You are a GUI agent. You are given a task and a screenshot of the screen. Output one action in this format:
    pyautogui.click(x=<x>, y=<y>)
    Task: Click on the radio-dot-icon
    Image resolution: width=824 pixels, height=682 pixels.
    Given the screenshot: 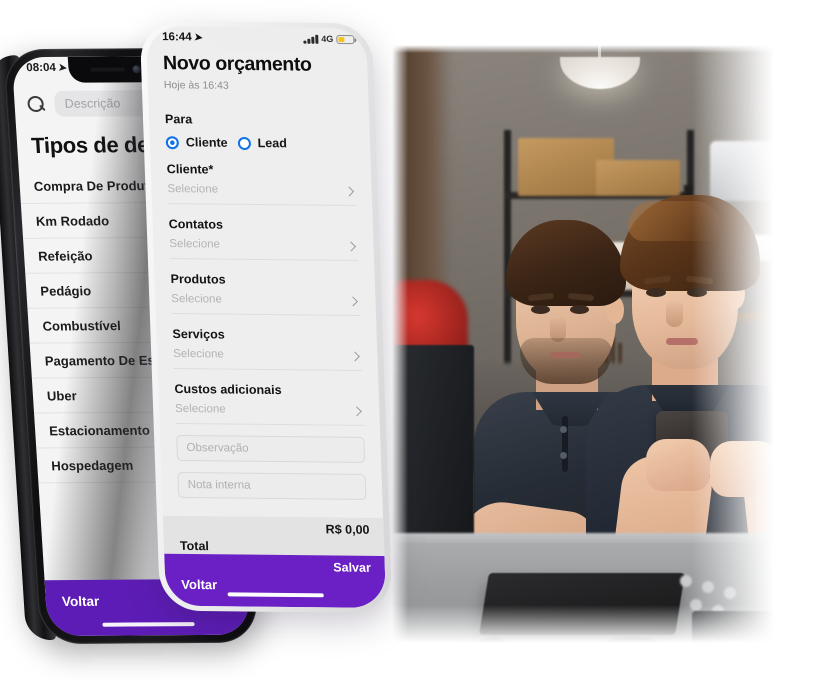 What is the action you would take?
    pyautogui.click(x=244, y=143)
    